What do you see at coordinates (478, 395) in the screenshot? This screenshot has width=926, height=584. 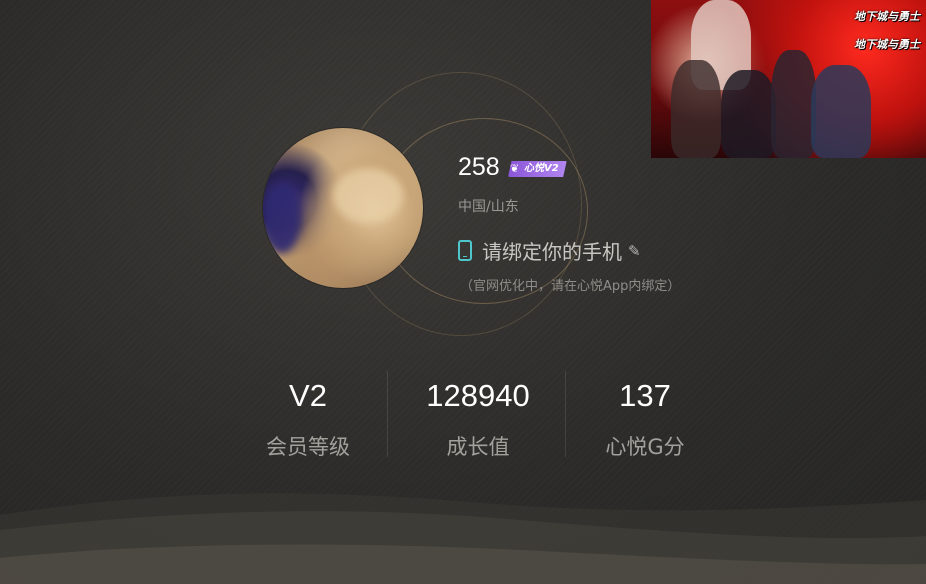 I see `stat-value: 128940` at bounding box center [478, 395].